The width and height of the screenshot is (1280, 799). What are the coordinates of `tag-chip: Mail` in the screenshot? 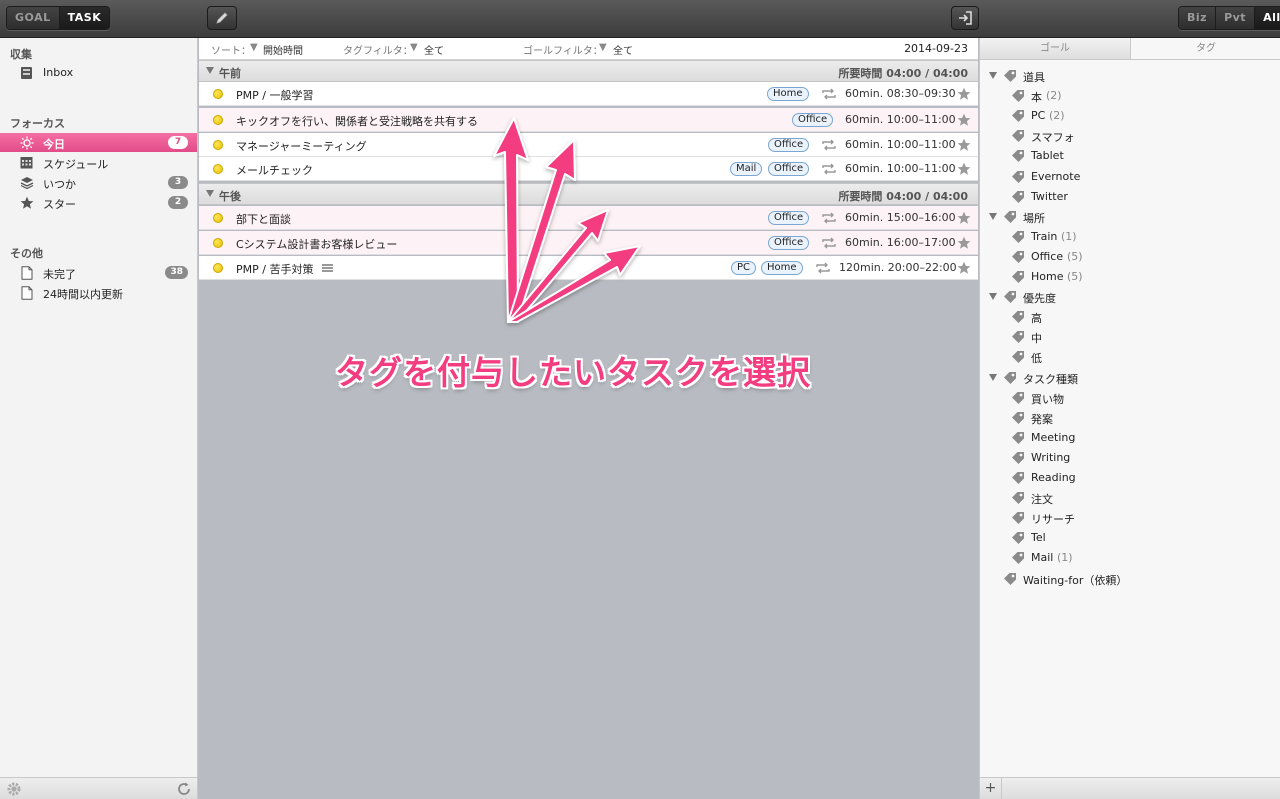 It's located at (746, 169).